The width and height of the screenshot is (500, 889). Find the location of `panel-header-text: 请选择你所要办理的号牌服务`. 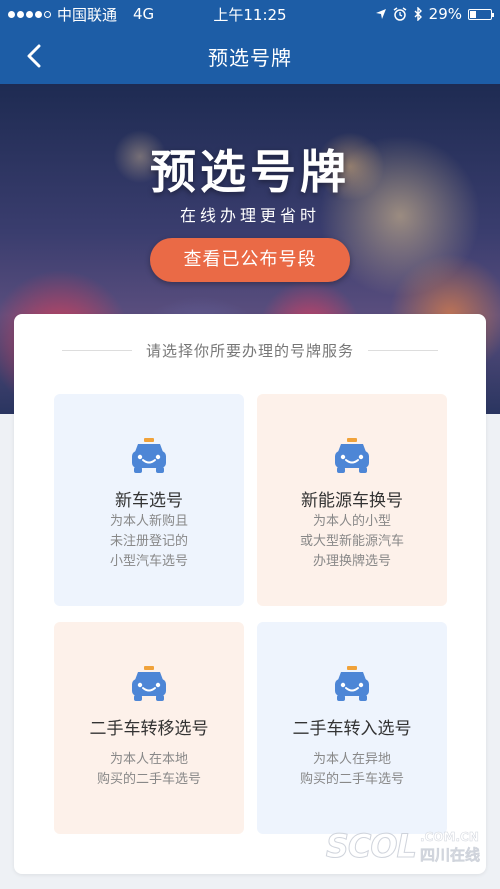

panel-header-text: 请选择你所要办理的号牌服务 is located at coordinates (249, 351).